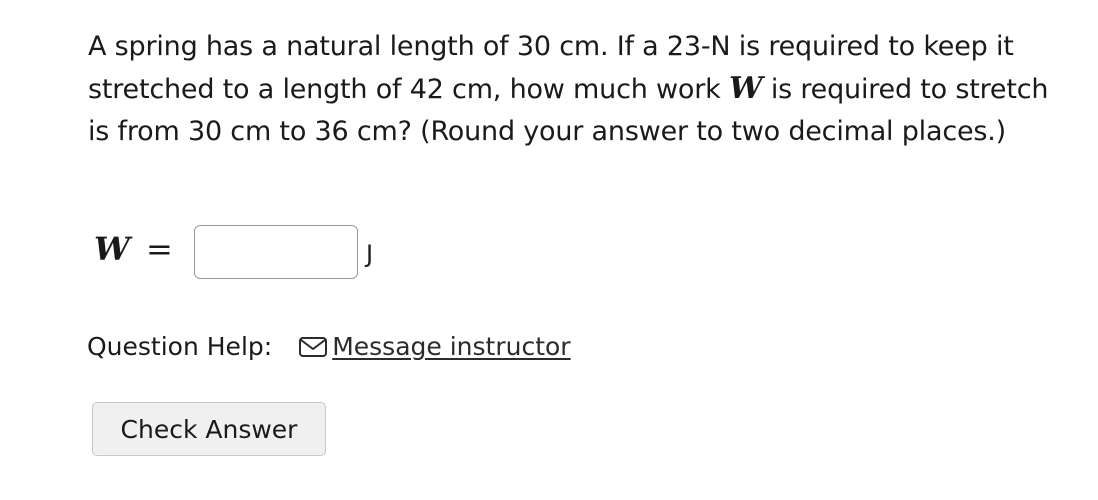  Describe the element at coordinates (276, 252) in the screenshot. I see `answer-input` at that location.